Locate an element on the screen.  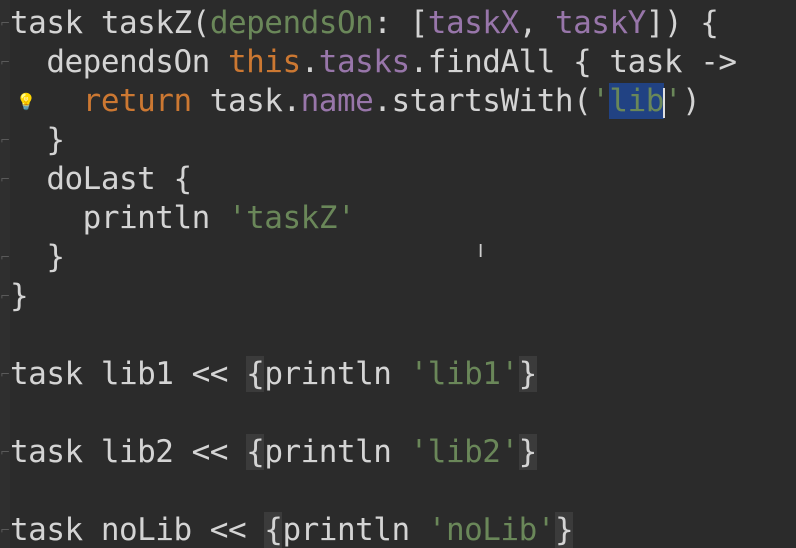
code-token: .findAll { task -> is located at coordinates (573, 62).